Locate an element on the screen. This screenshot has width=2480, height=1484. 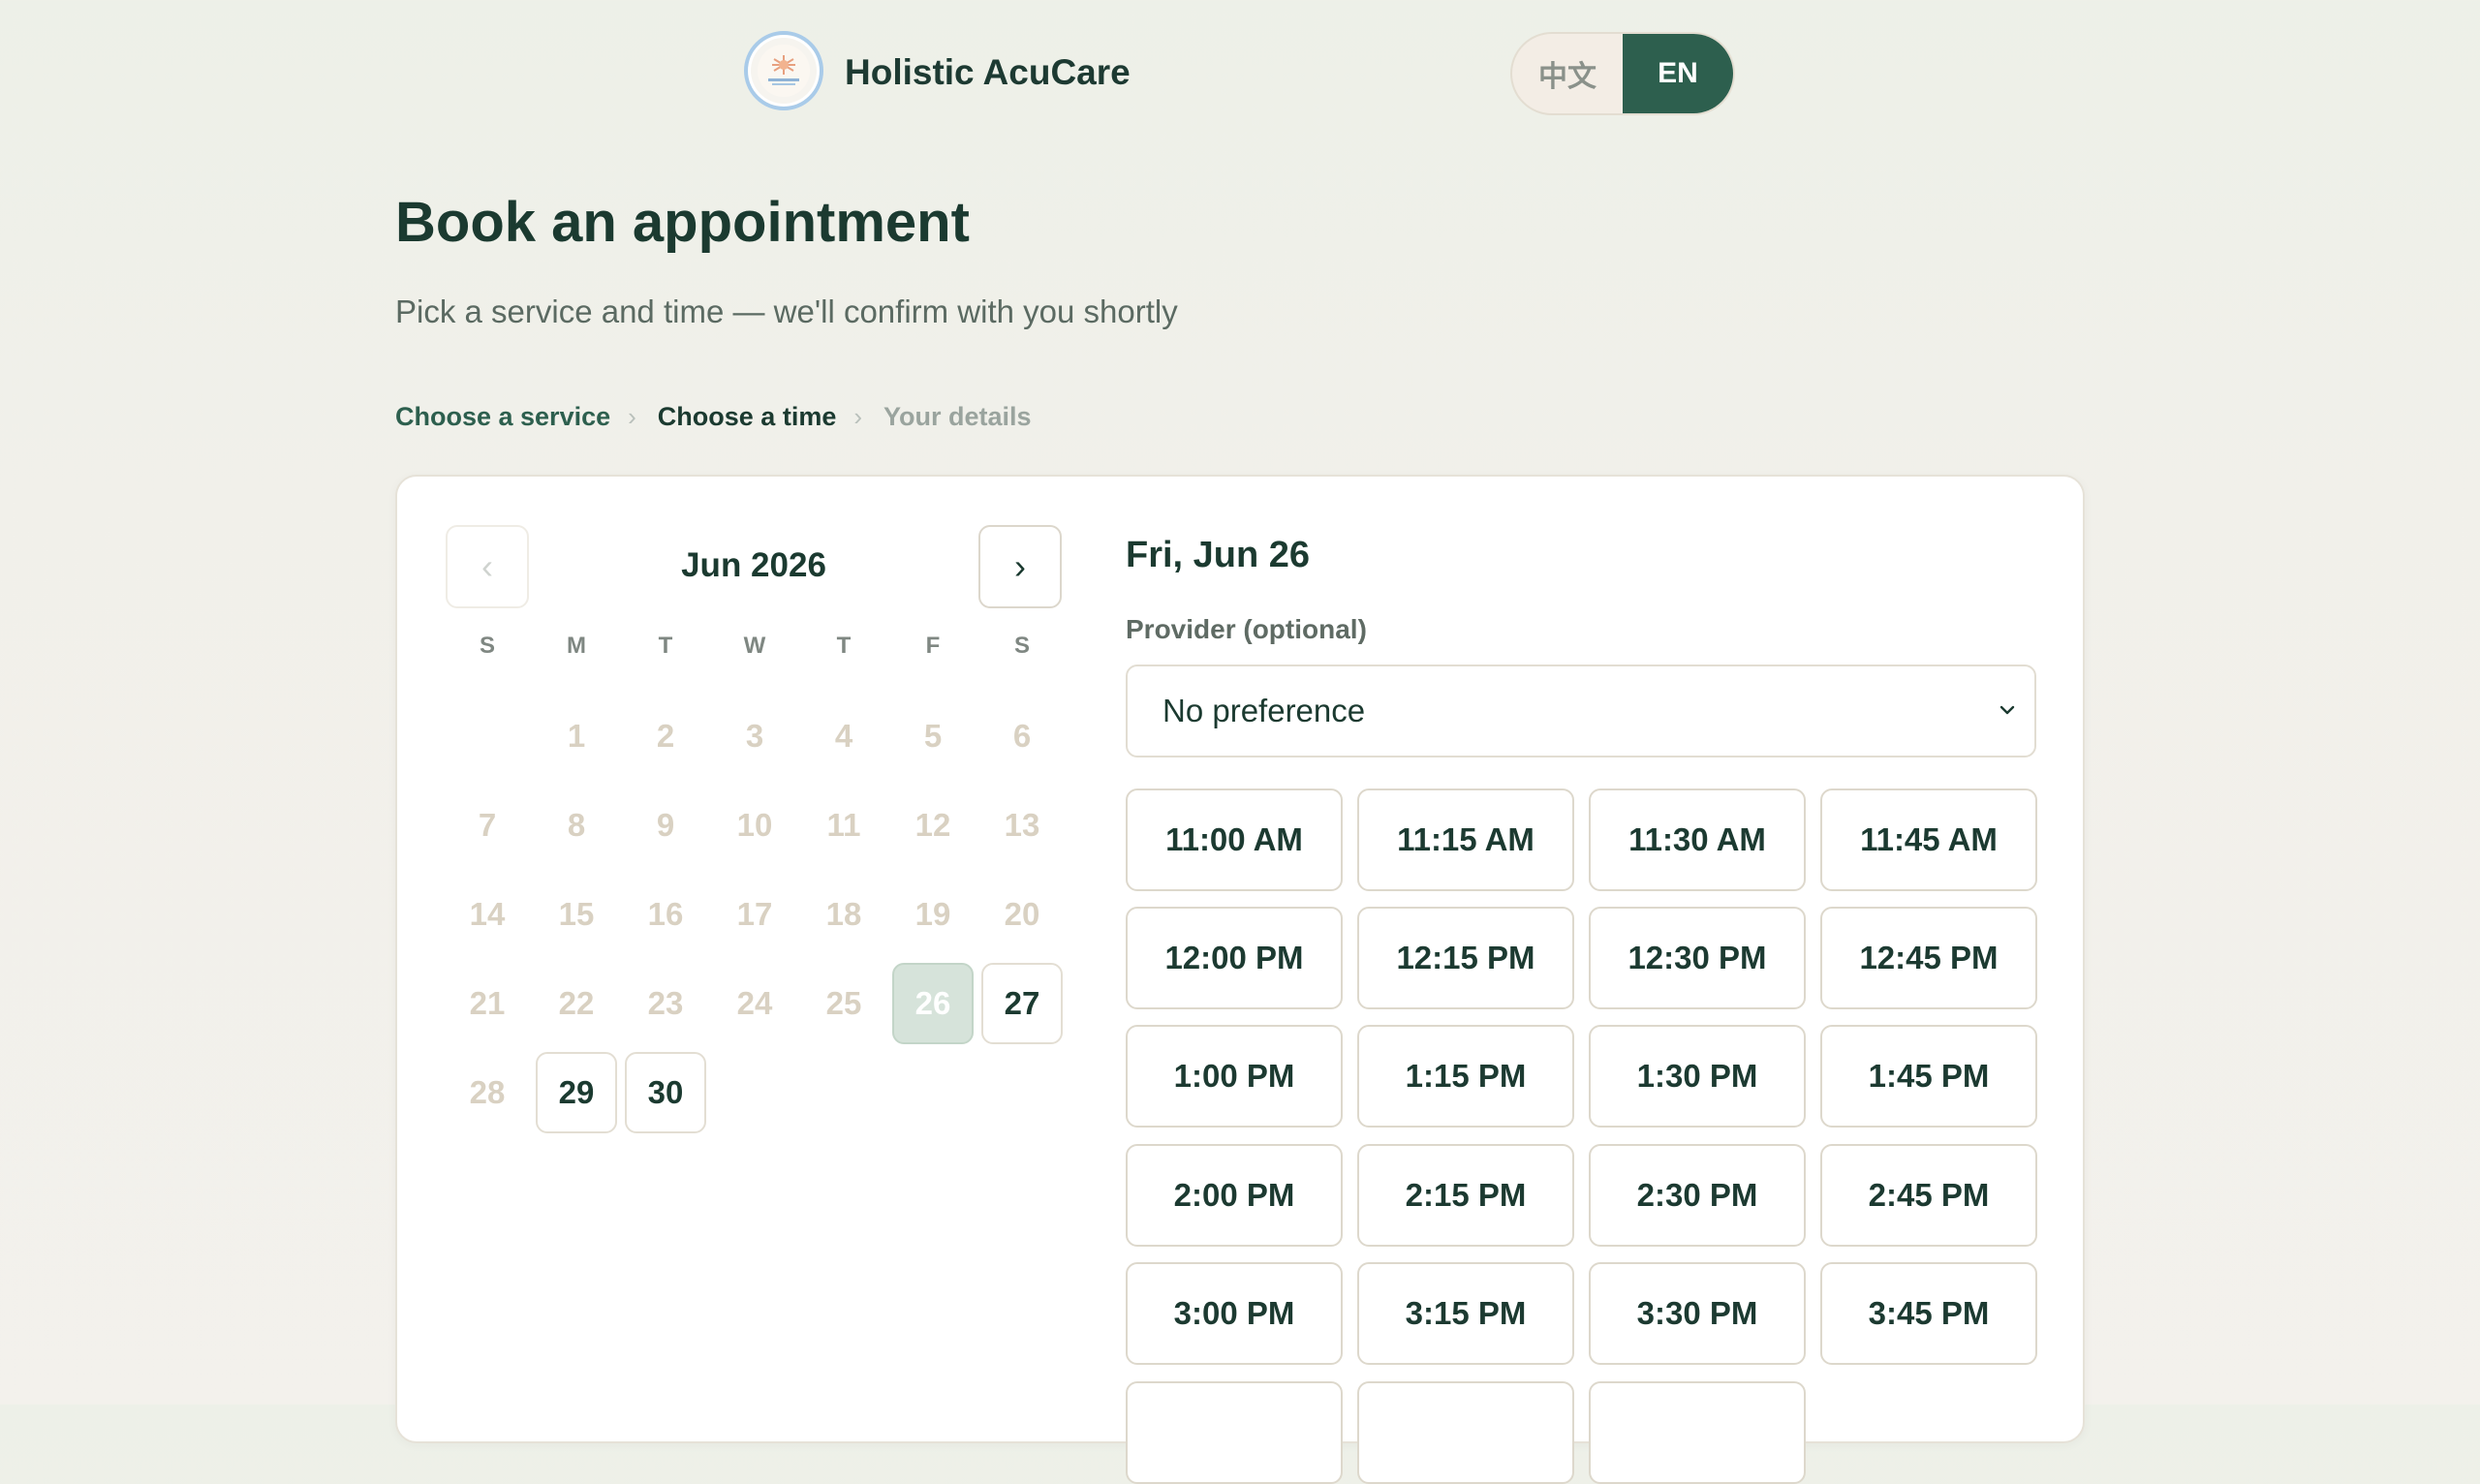
time-slot-button: 2:45 PM is located at coordinates (1928, 1195).